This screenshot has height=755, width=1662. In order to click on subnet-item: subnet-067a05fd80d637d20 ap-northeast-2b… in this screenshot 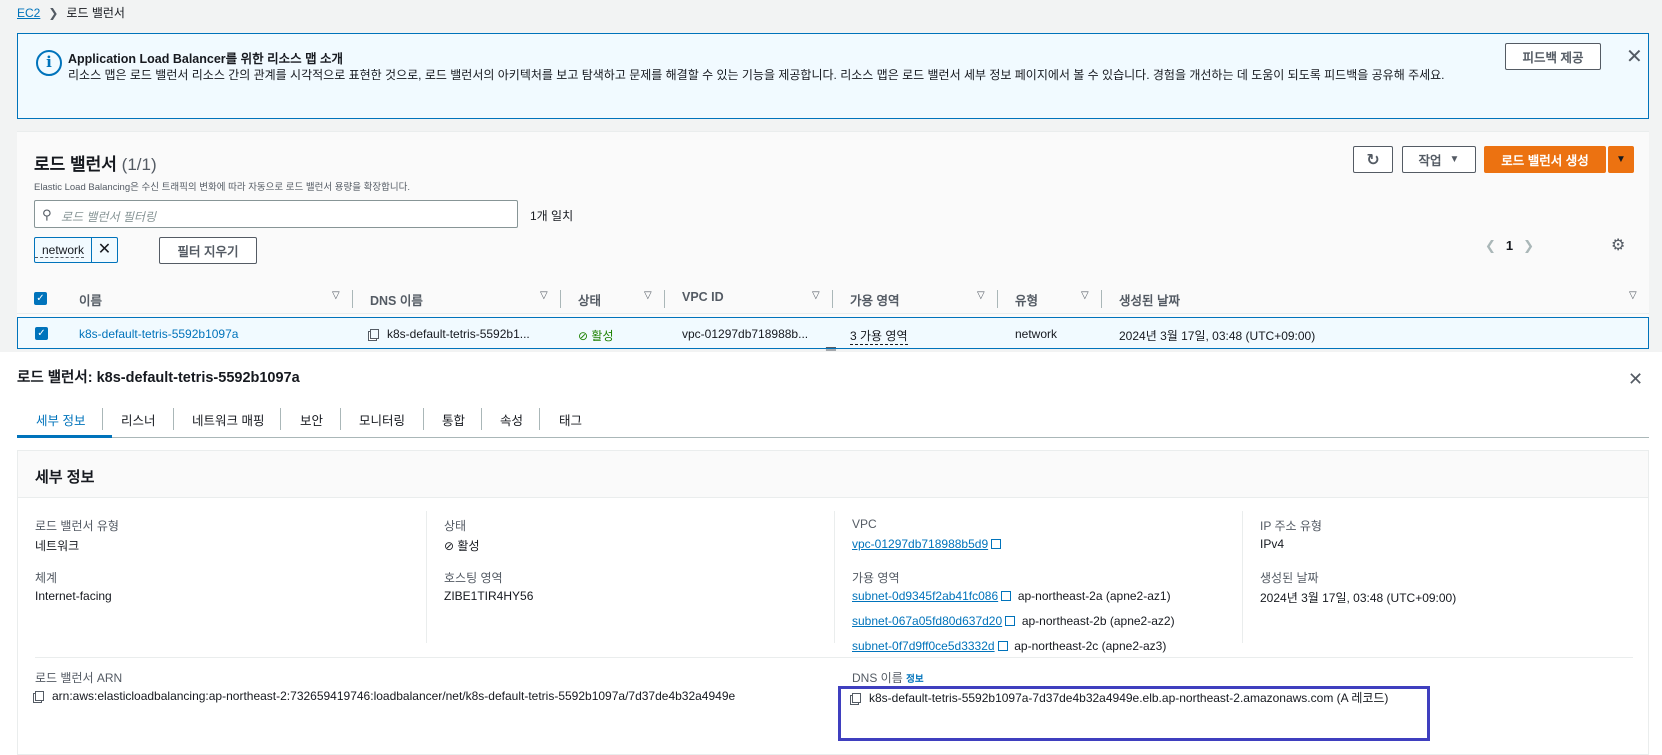, I will do `click(1013, 621)`.